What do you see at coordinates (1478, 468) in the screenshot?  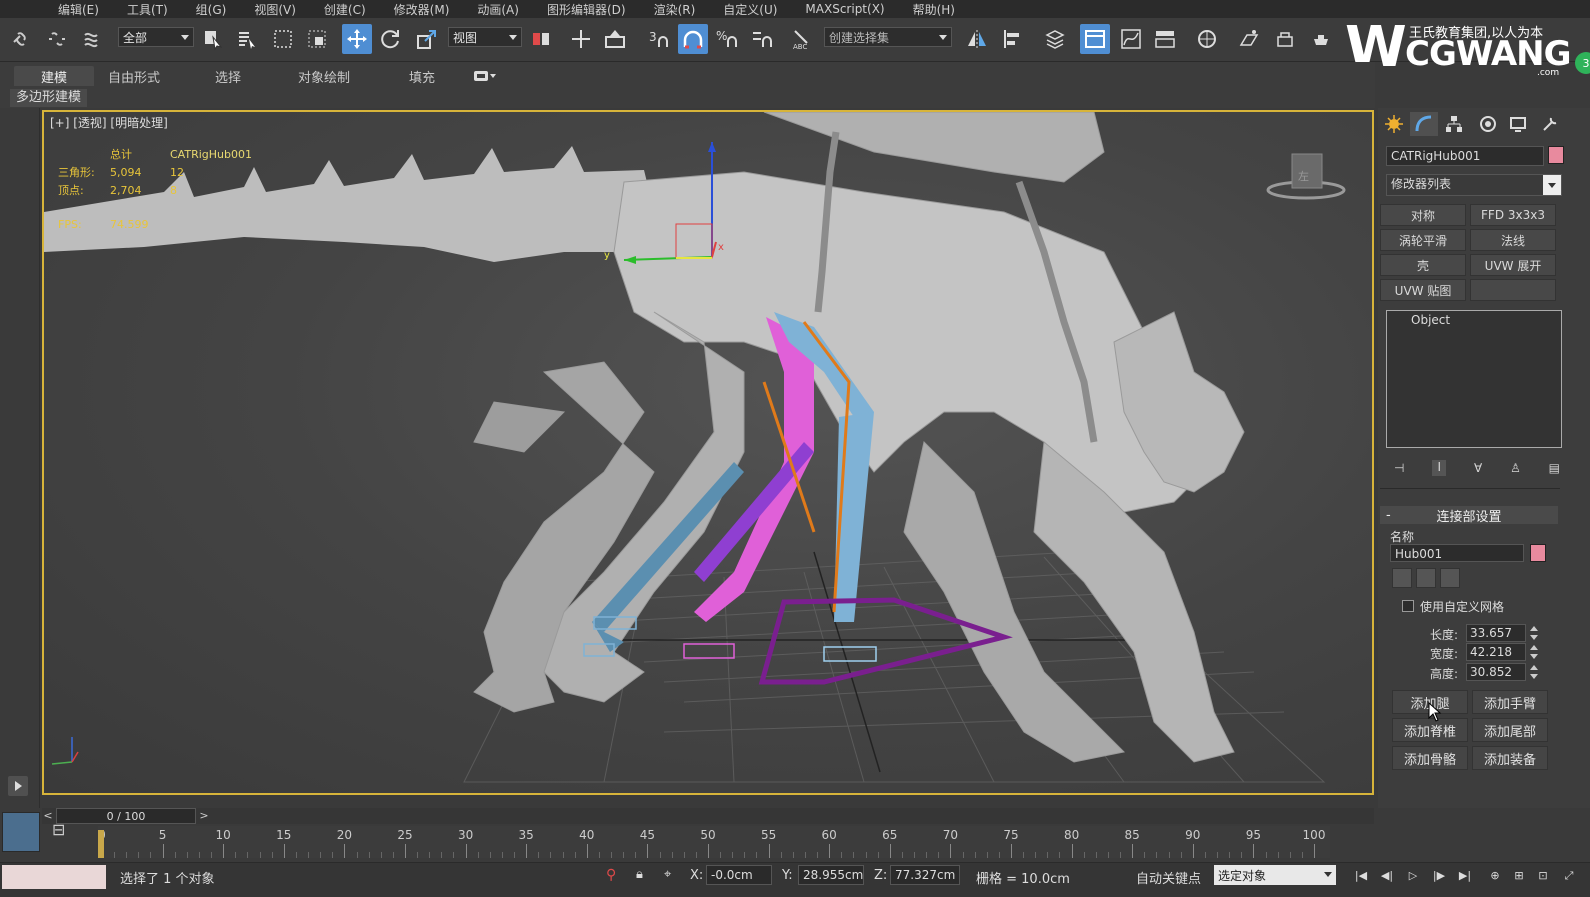 I see `make-unique-icon: ∀` at bounding box center [1478, 468].